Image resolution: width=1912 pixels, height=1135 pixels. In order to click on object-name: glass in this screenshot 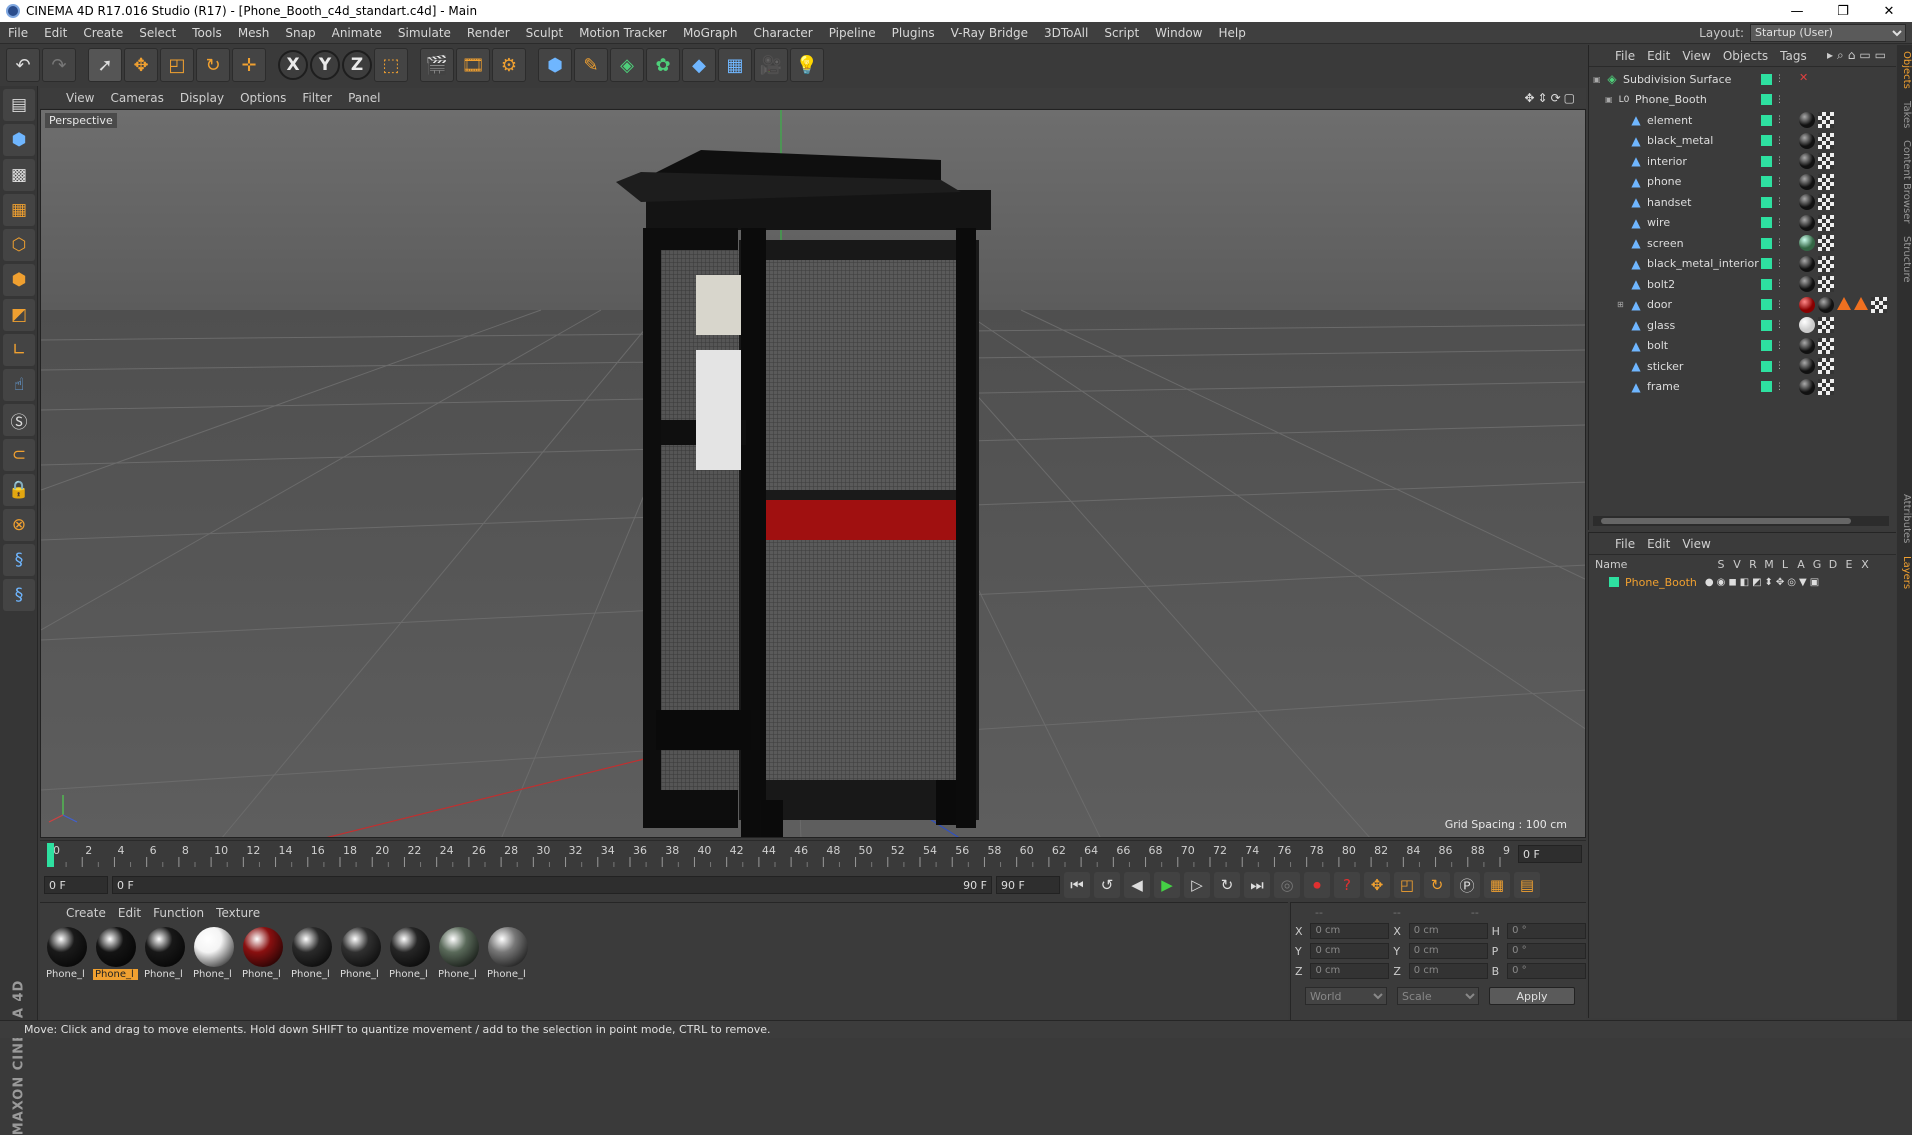, I will do `click(1712, 325)`.